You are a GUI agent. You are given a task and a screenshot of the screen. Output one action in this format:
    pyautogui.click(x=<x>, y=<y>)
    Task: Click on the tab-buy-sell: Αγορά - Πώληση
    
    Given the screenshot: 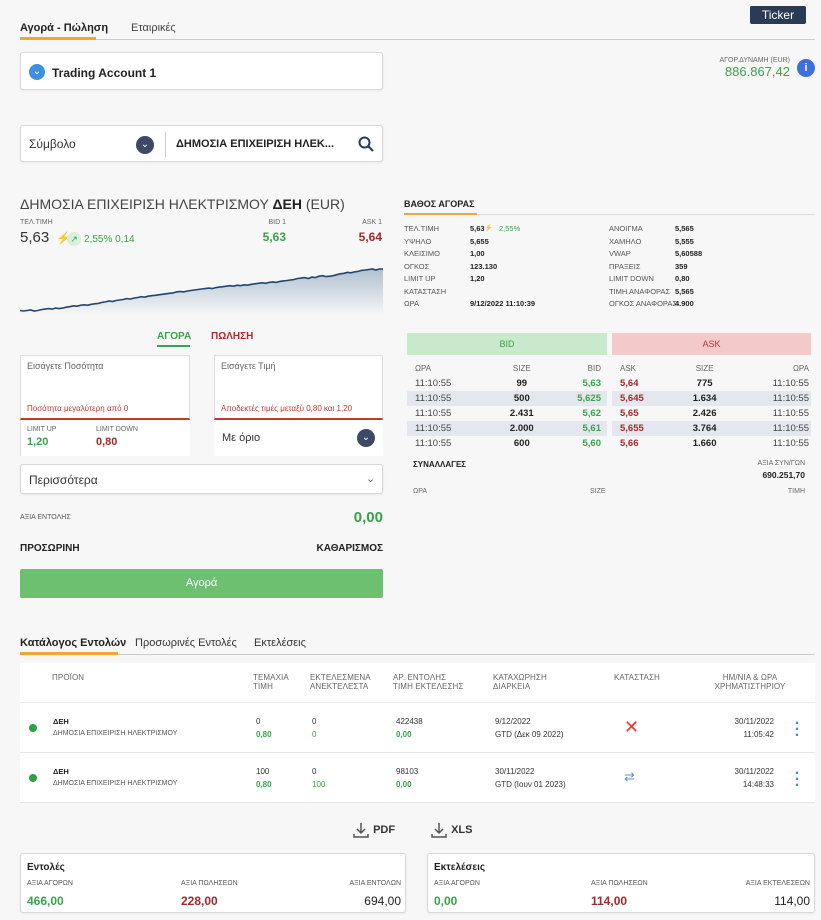 What is the action you would take?
    pyautogui.click(x=64, y=28)
    